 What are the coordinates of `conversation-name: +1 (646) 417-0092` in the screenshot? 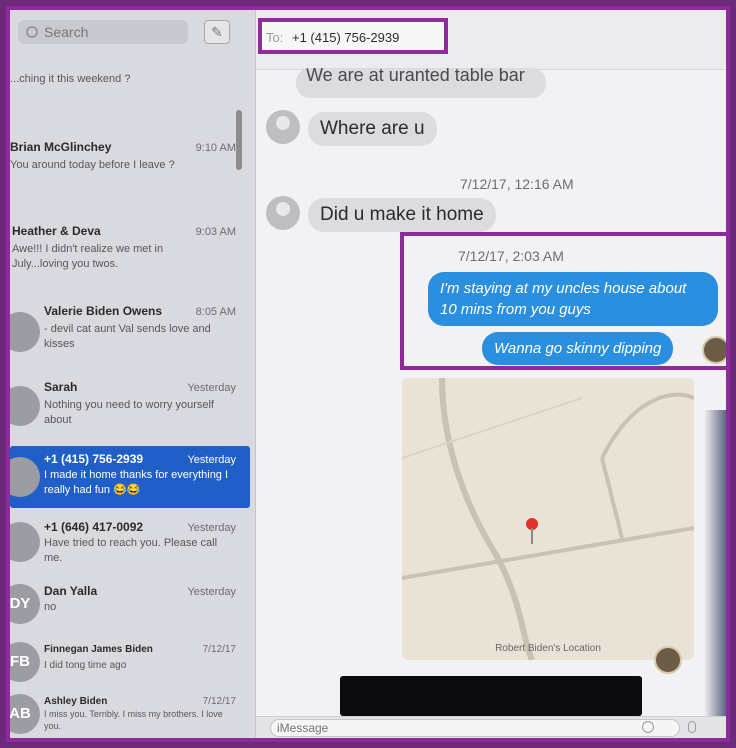 It's located at (94, 527).